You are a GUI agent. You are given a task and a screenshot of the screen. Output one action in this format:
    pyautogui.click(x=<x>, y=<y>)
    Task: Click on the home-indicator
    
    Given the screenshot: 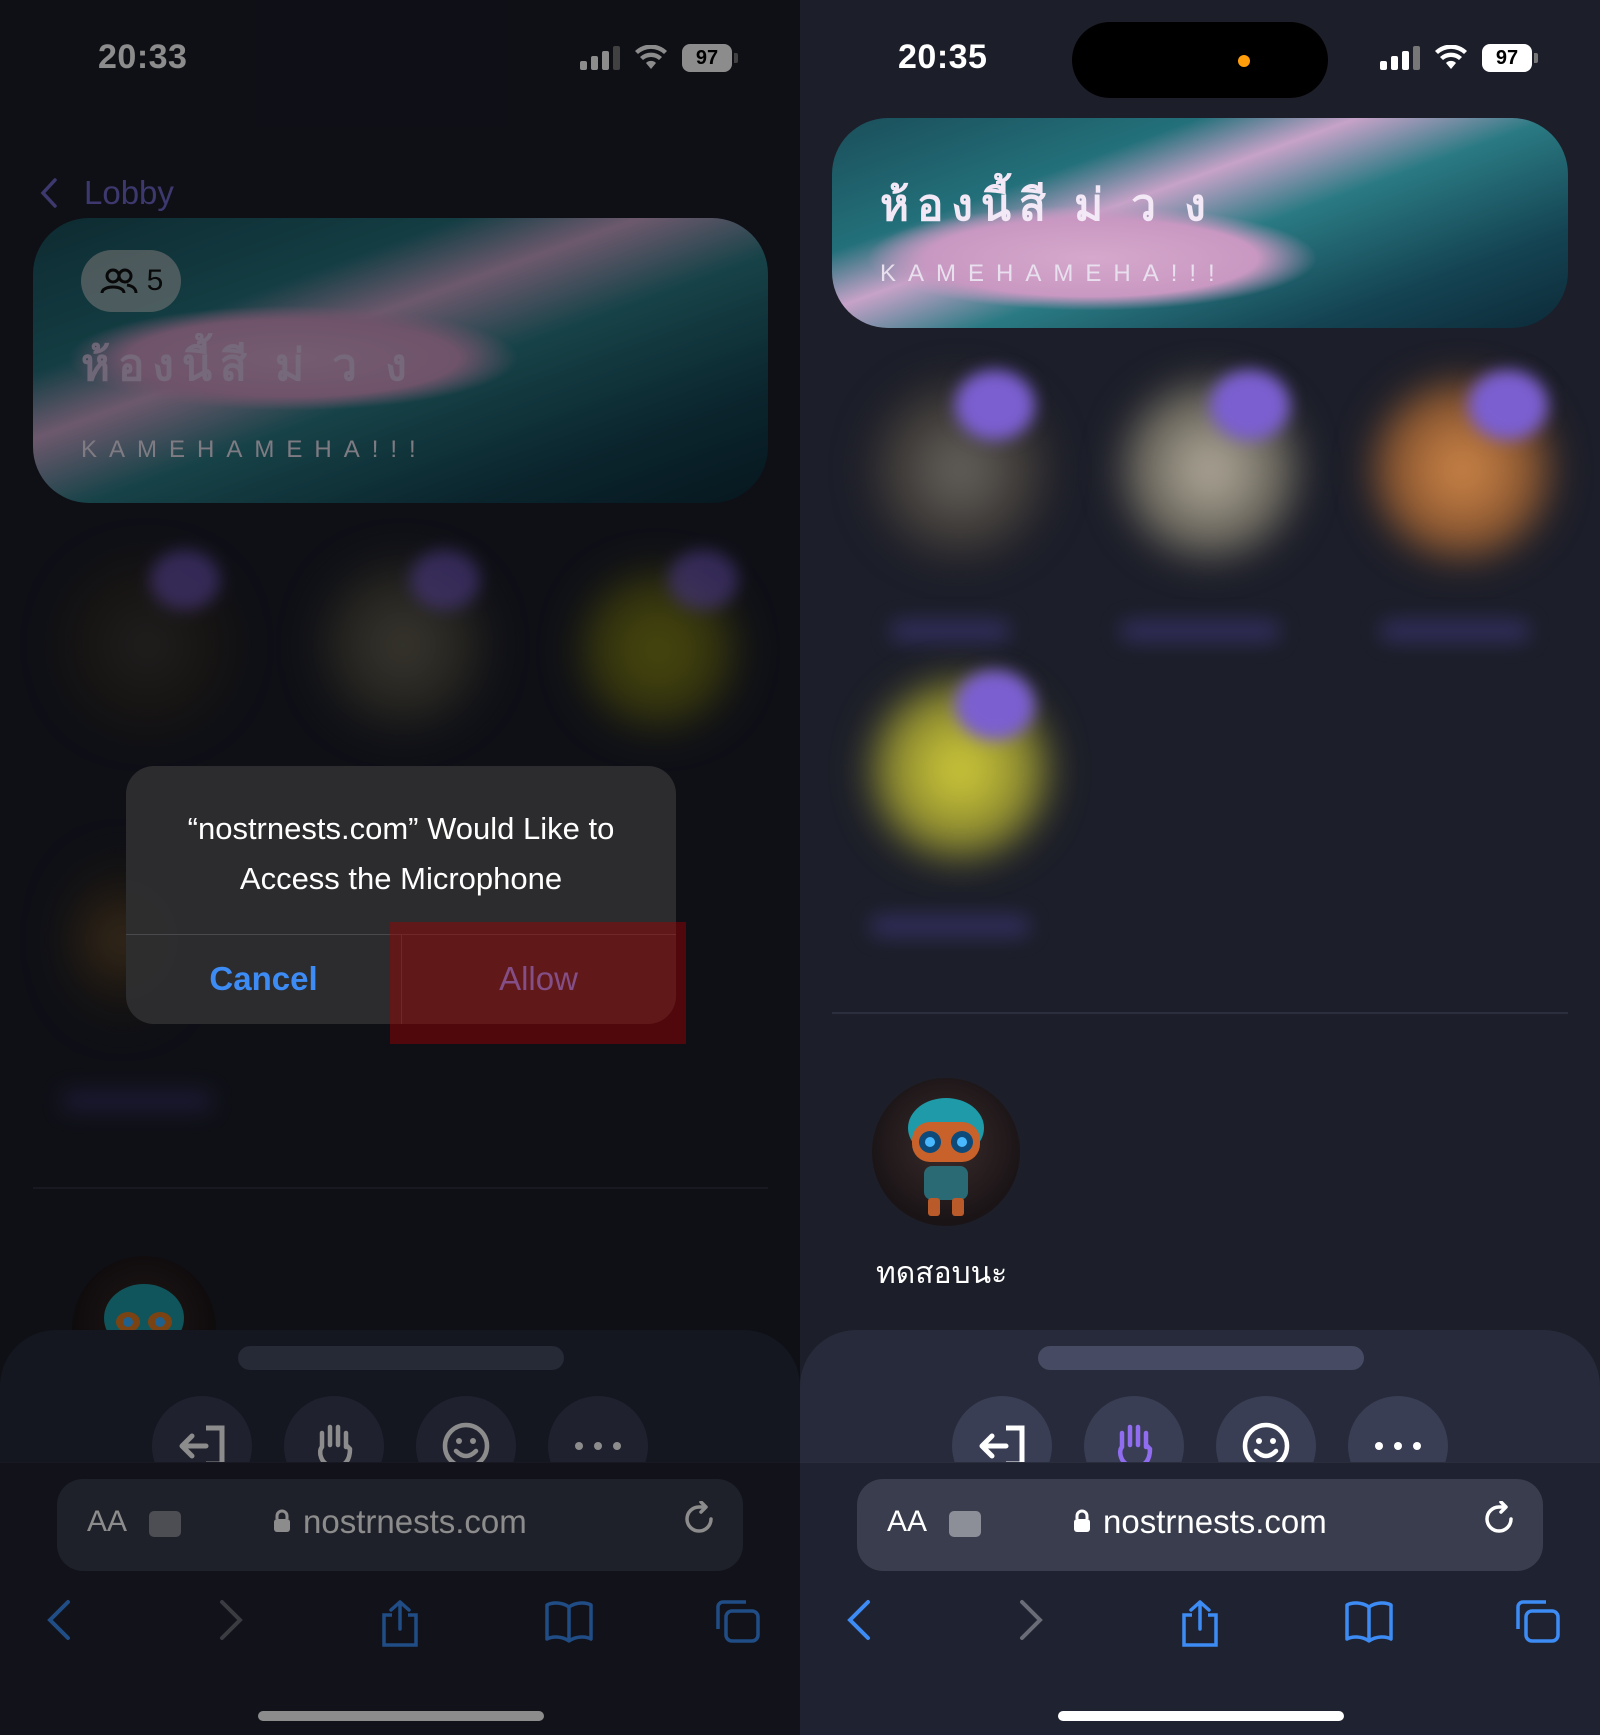 What is the action you would take?
    pyautogui.click(x=1201, y=1716)
    